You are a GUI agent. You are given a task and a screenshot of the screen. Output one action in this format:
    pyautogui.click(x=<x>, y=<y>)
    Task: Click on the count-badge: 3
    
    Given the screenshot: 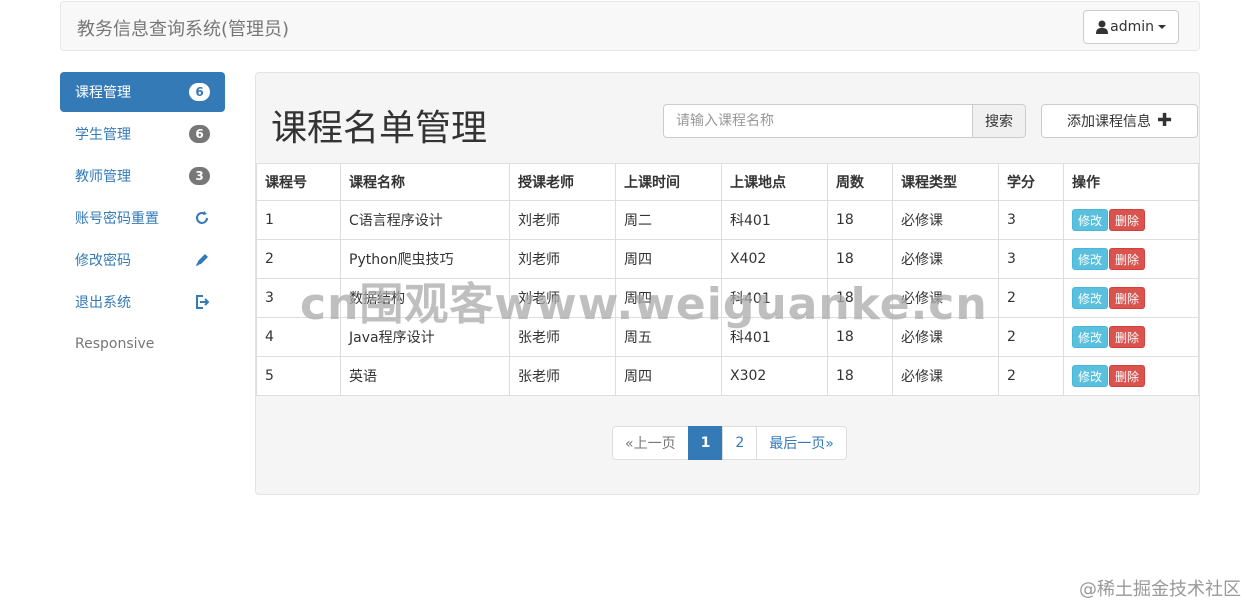 What is the action you would take?
    pyautogui.click(x=199, y=176)
    